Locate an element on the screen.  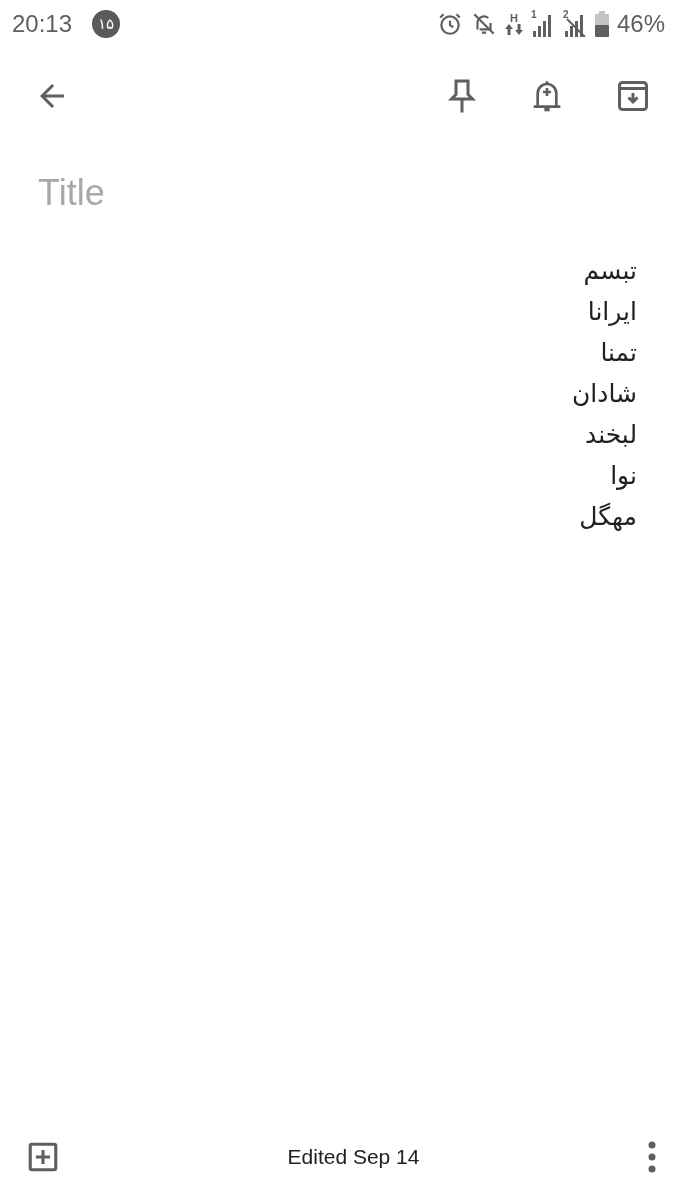
note-line: تمنا is located at coordinates (618, 353).